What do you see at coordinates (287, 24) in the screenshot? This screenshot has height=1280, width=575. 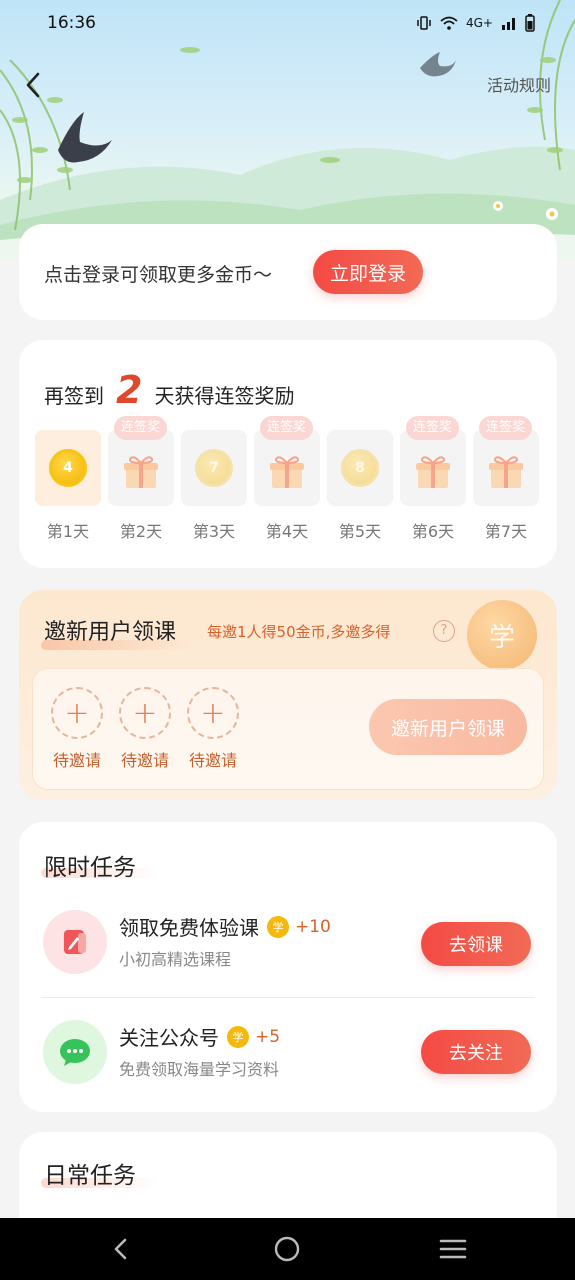 I see `status-bar: 16:36 4G+` at bounding box center [287, 24].